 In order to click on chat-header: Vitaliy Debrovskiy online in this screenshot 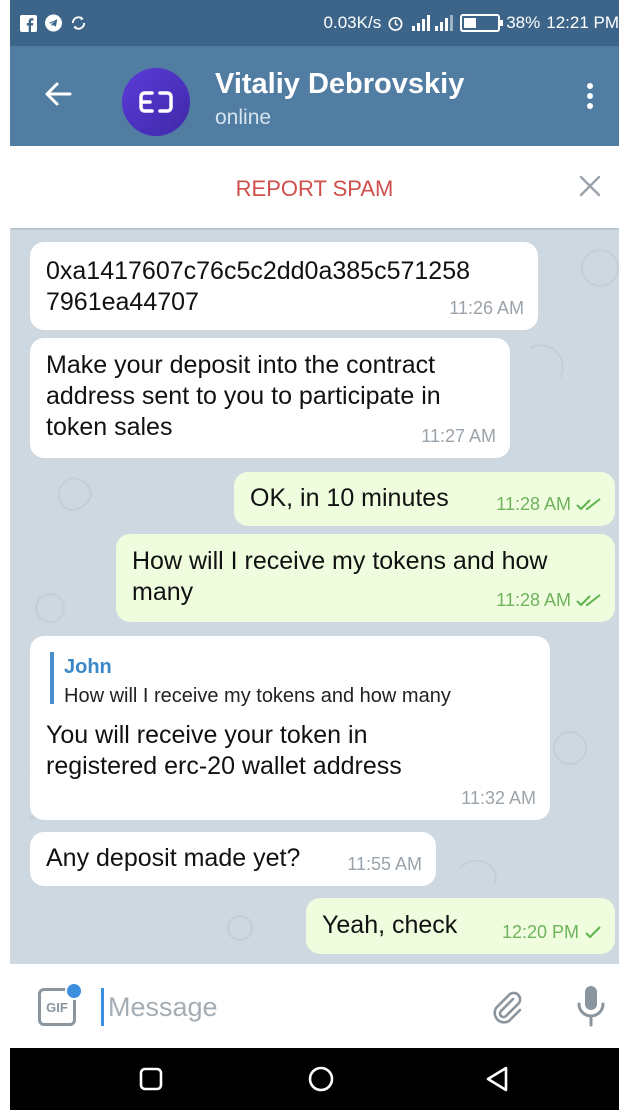, I will do `click(314, 96)`.